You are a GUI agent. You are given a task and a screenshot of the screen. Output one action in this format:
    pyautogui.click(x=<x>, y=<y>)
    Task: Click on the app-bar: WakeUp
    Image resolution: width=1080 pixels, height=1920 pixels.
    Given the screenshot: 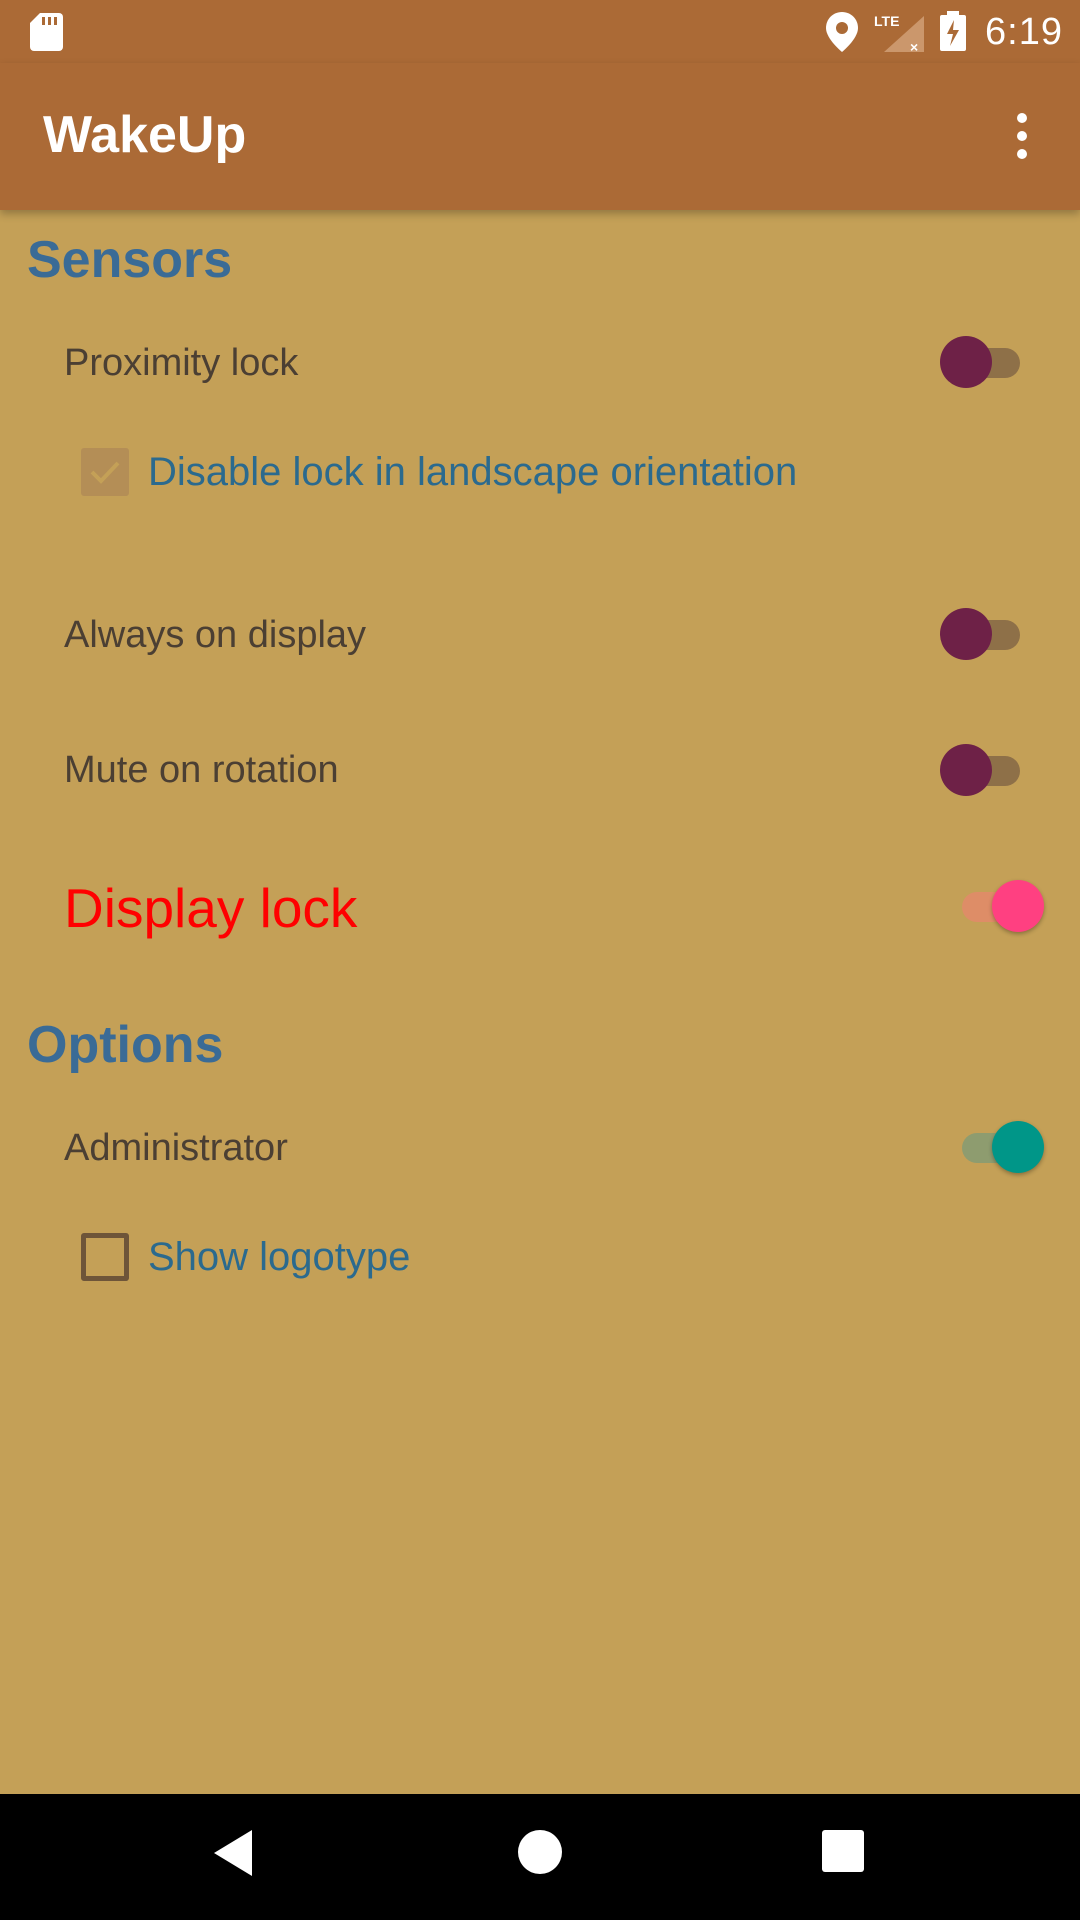 What is the action you would take?
    pyautogui.click(x=540, y=136)
    